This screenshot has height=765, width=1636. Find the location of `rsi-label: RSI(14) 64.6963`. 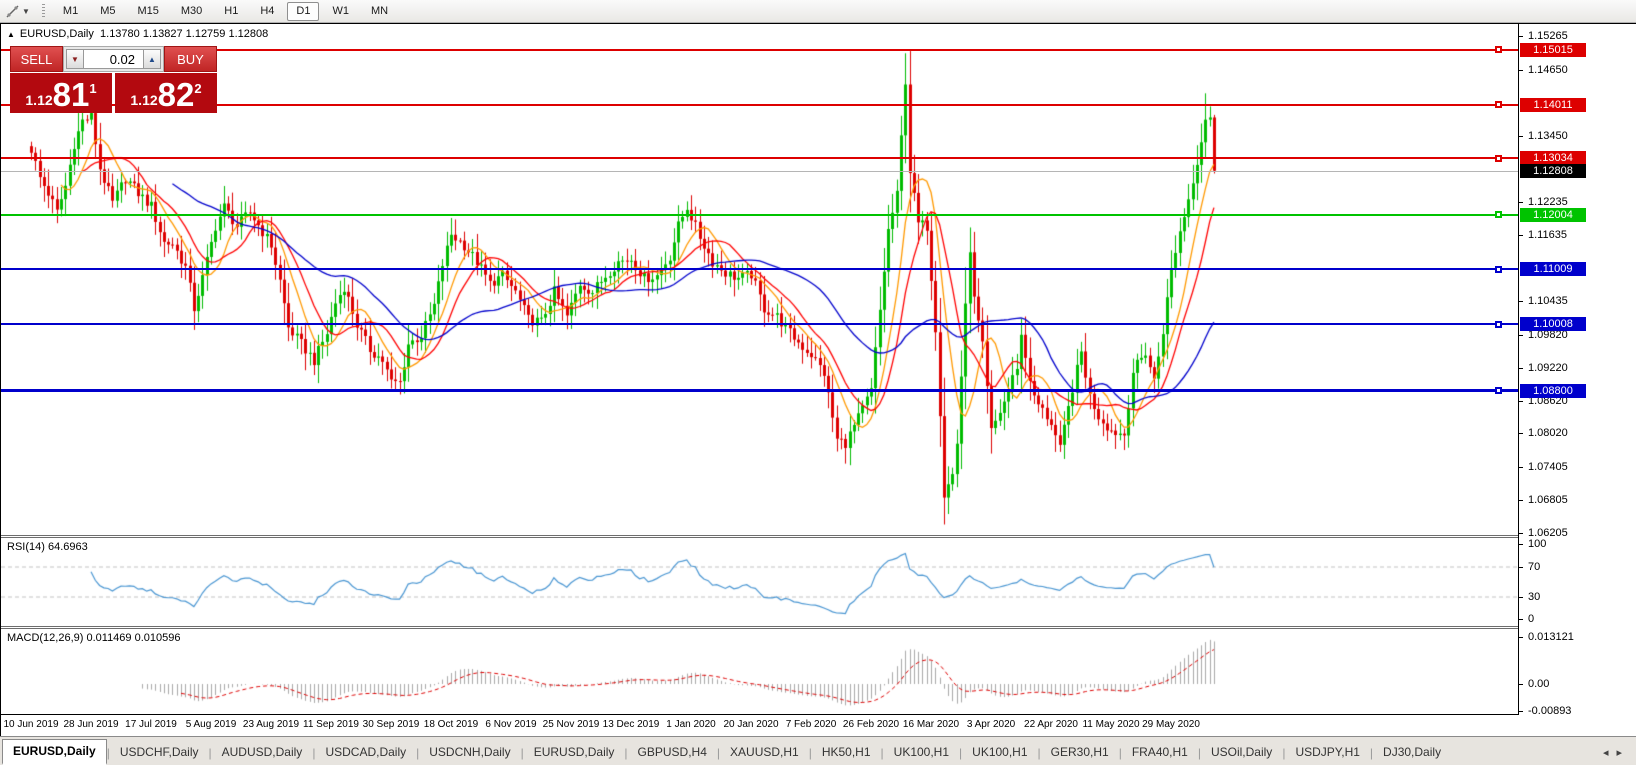

rsi-label: RSI(14) 64.6963 is located at coordinates (47, 547).